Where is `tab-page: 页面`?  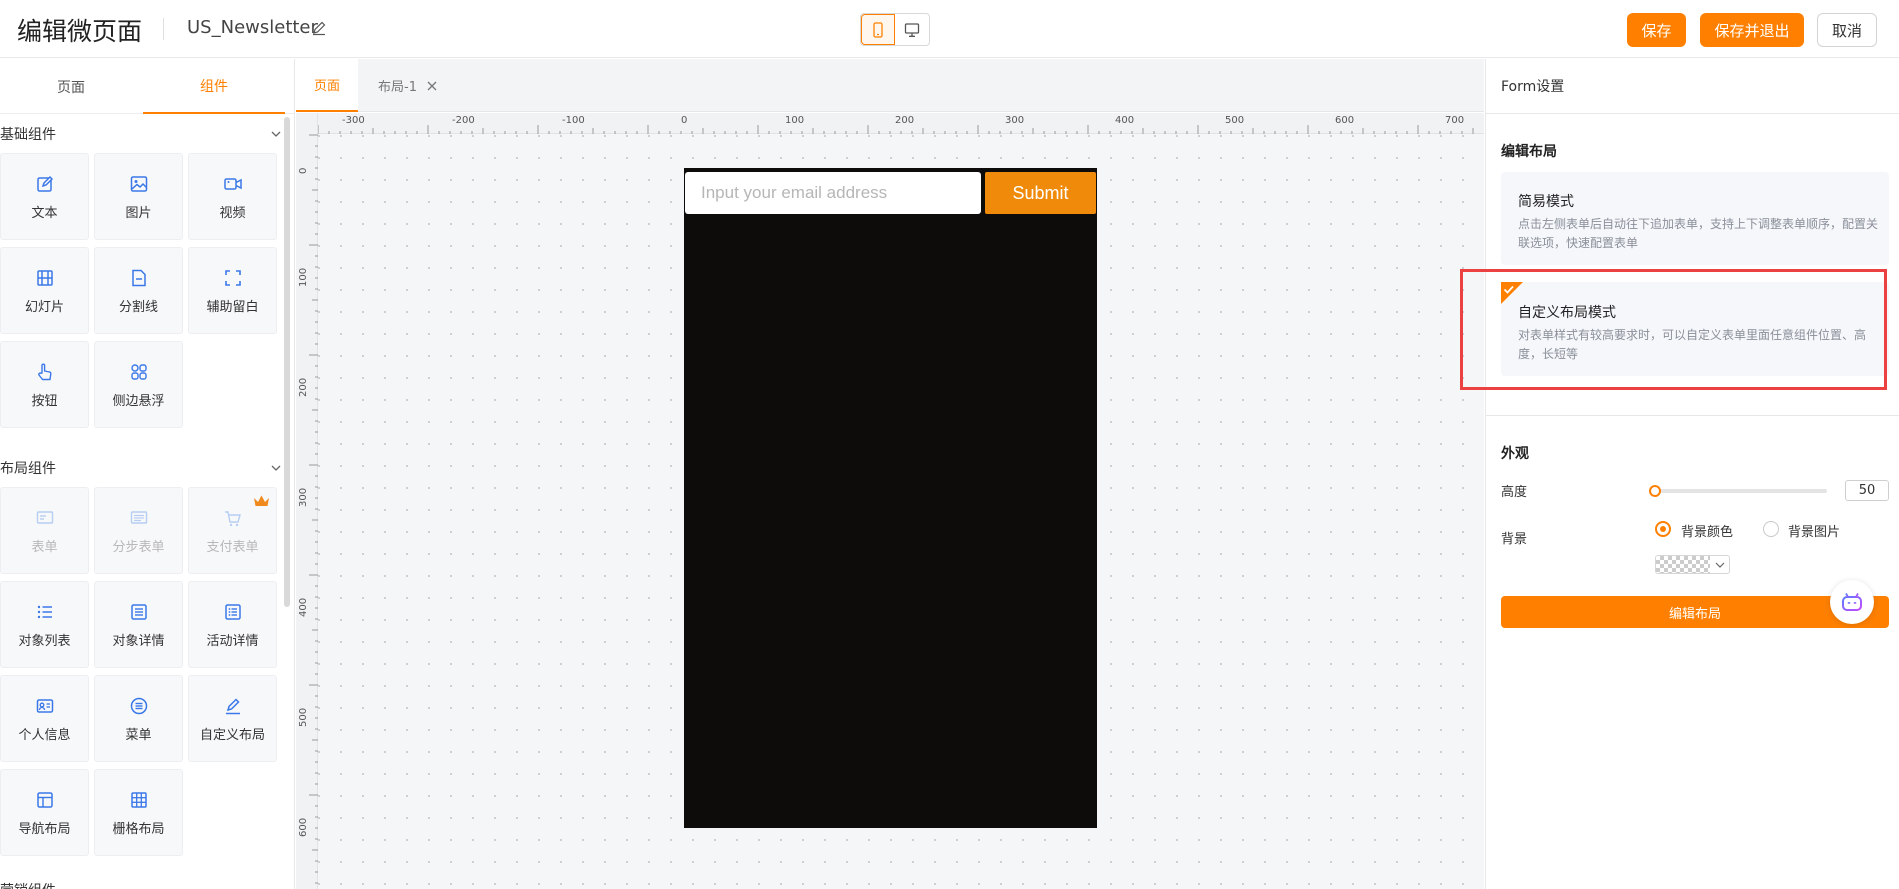 tab-page: 页面 is located at coordinates (71, 86).